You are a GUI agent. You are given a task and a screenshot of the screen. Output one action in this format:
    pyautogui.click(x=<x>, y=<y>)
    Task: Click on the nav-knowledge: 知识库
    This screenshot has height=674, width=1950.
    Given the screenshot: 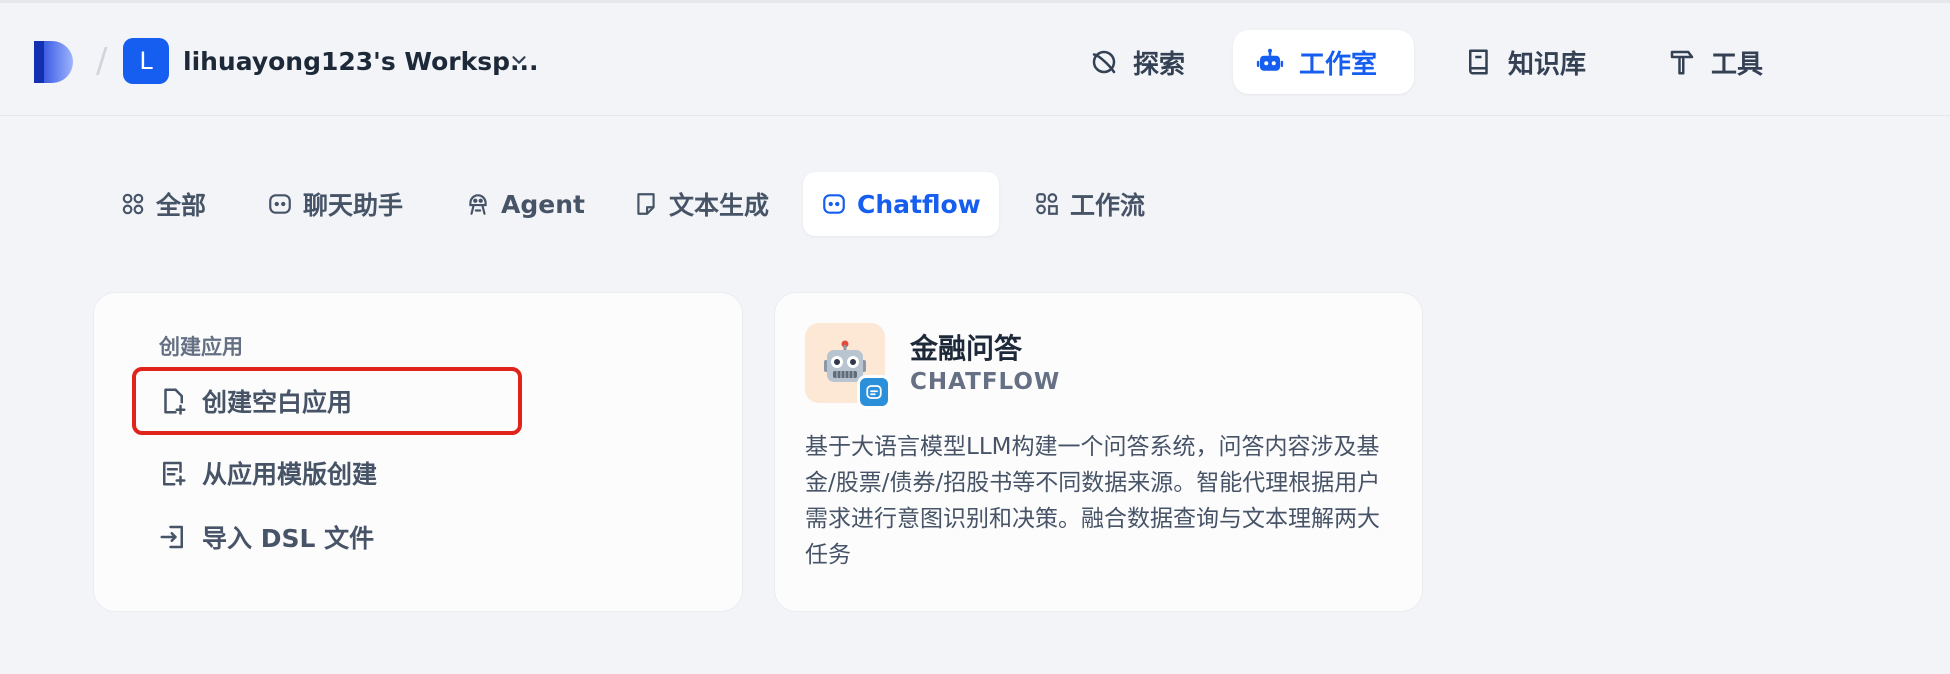 What is the action you would take?
    pyautogui.click(x=1525, y=62)
    